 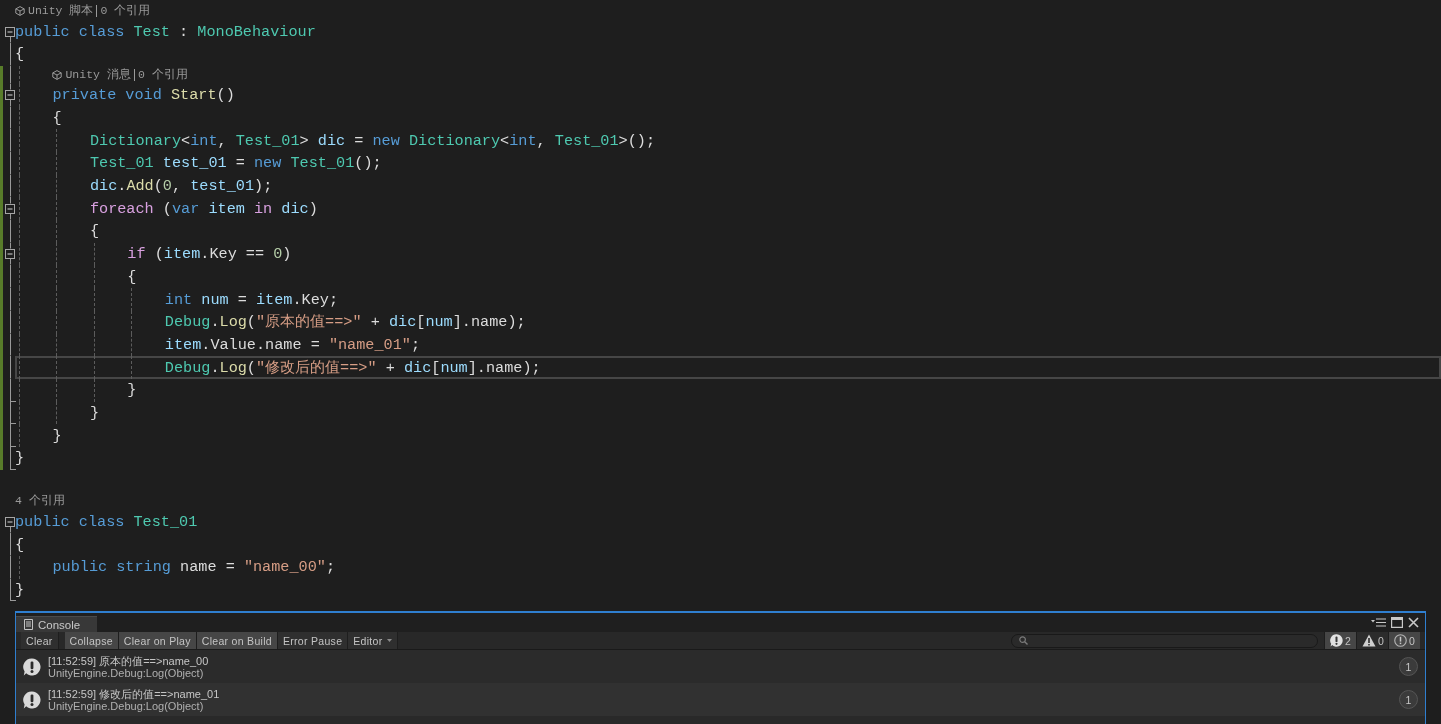 What do you see at coordinates (1336, 640) in the screenshot?
I see `info-icon` at bounding box center [1336, 640].